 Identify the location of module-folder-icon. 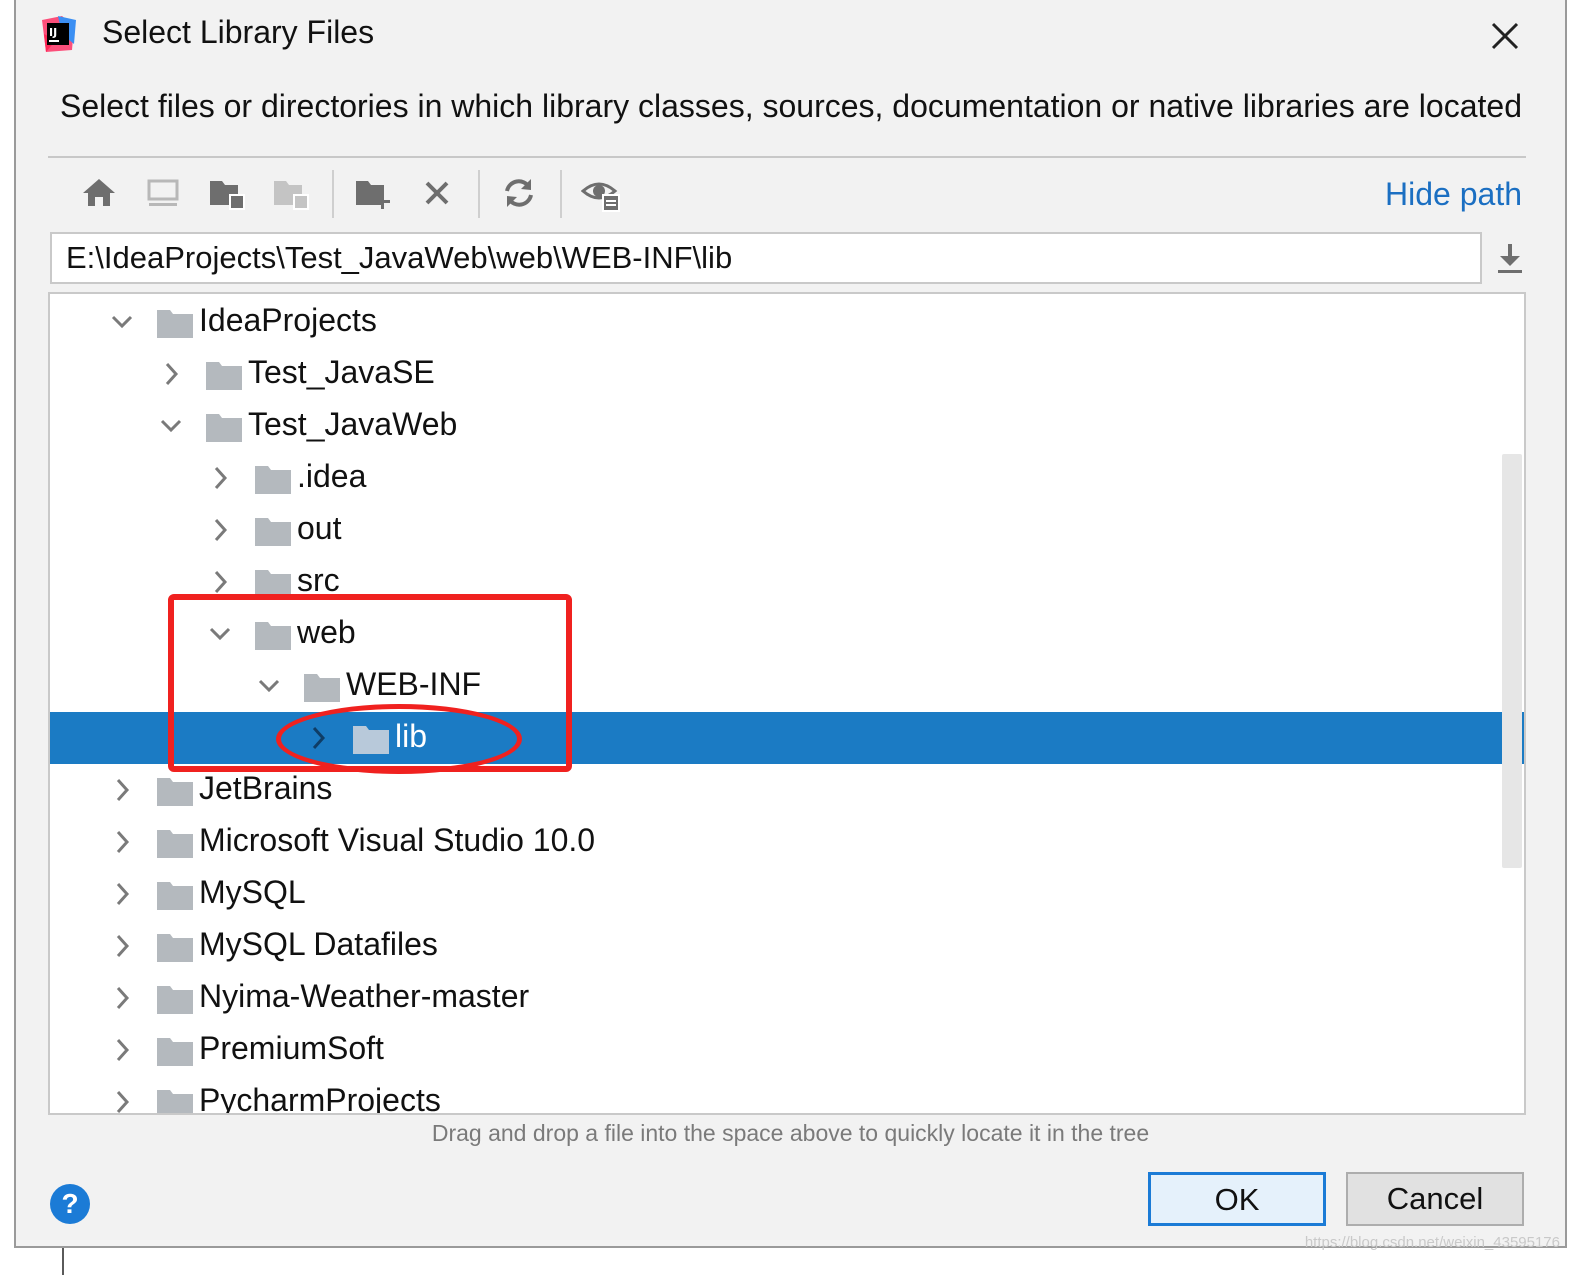
(291, 193).